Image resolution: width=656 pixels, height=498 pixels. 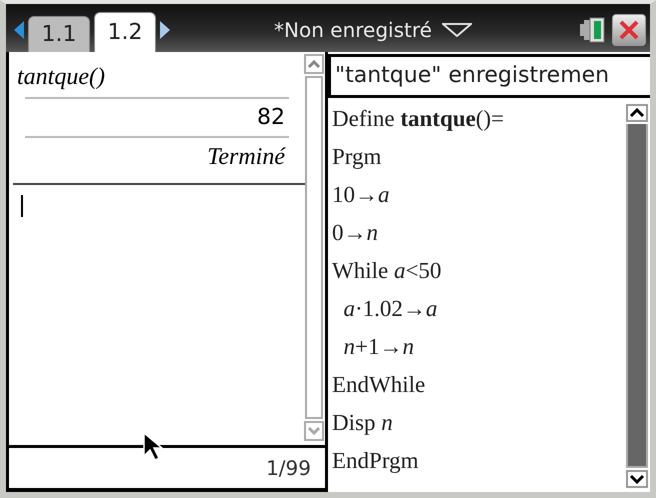 I want to click on scrollbar-thumb, so click(x=637, y=296).